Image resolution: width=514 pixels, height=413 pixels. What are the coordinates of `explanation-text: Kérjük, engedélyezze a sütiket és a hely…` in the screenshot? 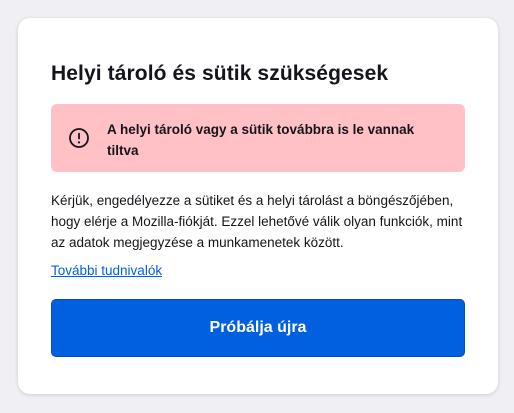 It's located at (257, 221).